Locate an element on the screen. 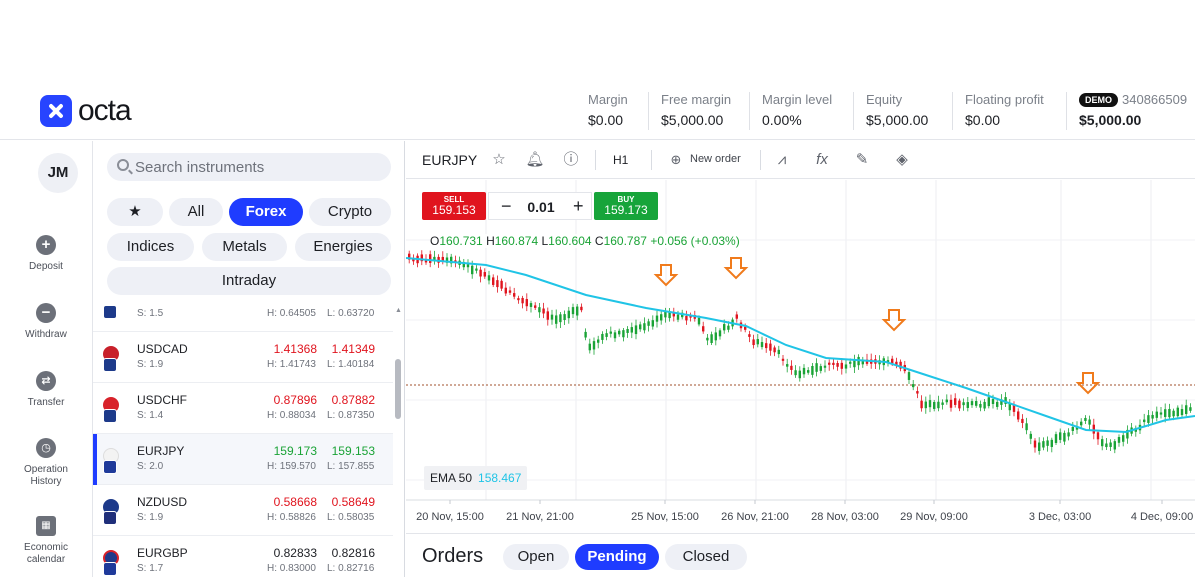 The height and width of the screenshot is (577, 1195). sell-button: SELL 159.153 is located at coordinates (454, 206).